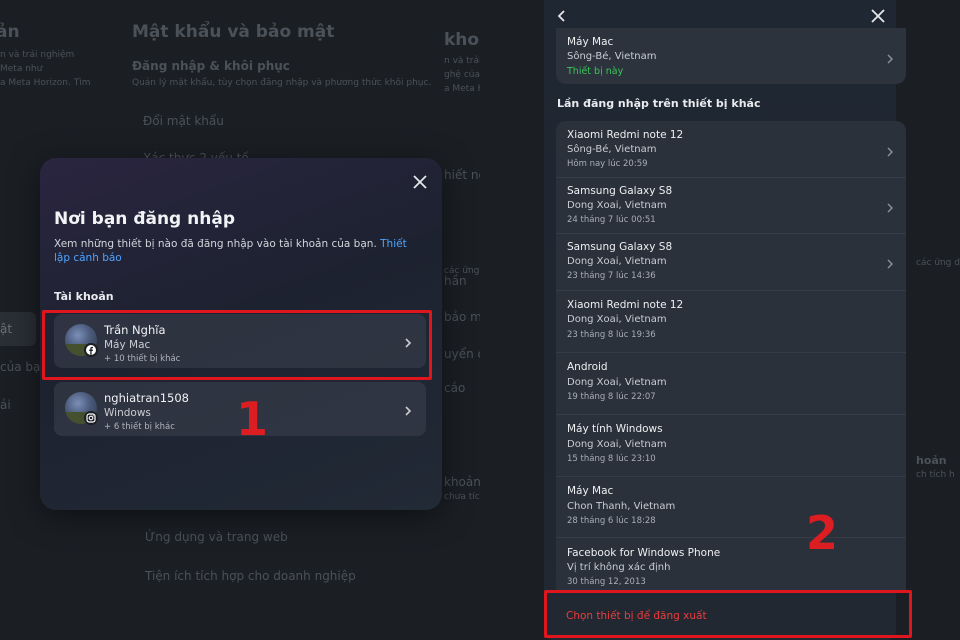 This screenshot has width=960, height=640. What do you see at coordinates (233, 32) in the screenshot?
I see `bg-page-heading: Mật khẩu và bảo mật` at bounding box center [233, 32].